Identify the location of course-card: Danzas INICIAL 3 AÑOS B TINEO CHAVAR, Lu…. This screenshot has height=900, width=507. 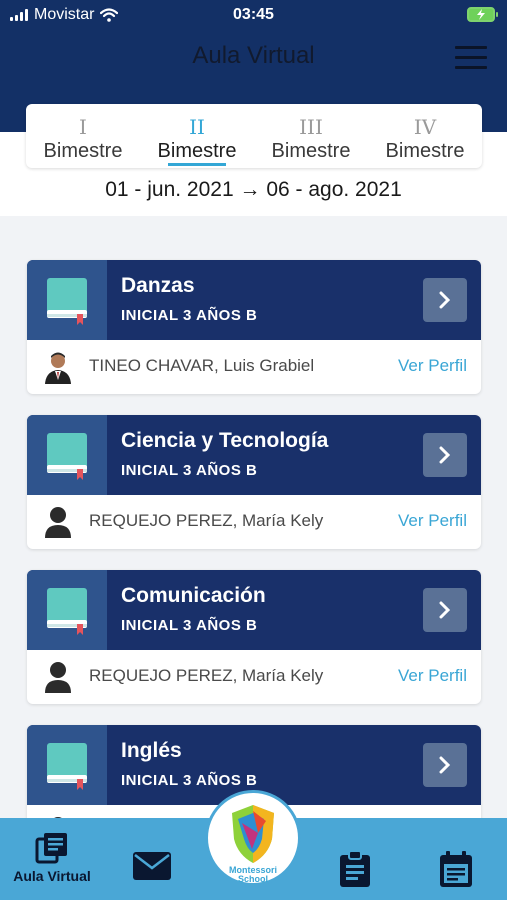
(254, 327).